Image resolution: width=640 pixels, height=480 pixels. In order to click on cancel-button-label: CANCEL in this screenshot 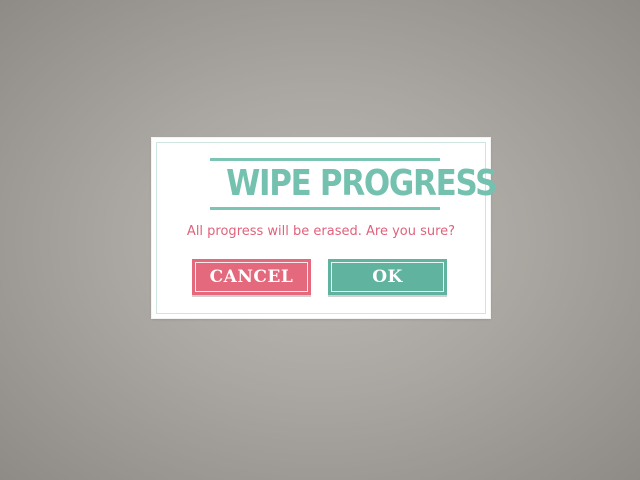, I will do `click(251, 277)`.